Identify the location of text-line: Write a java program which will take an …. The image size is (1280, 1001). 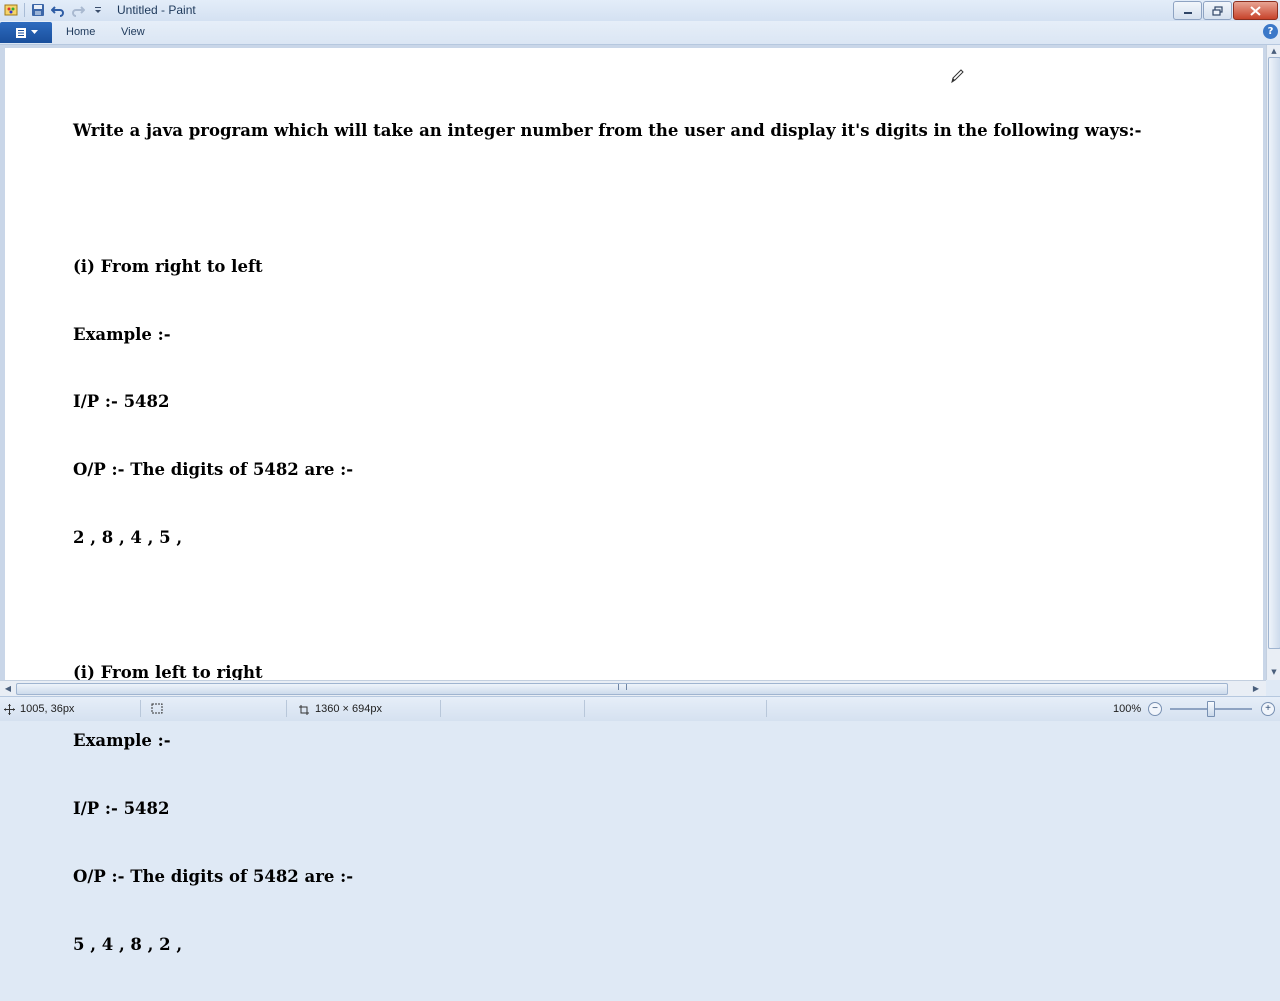
(607, 131).